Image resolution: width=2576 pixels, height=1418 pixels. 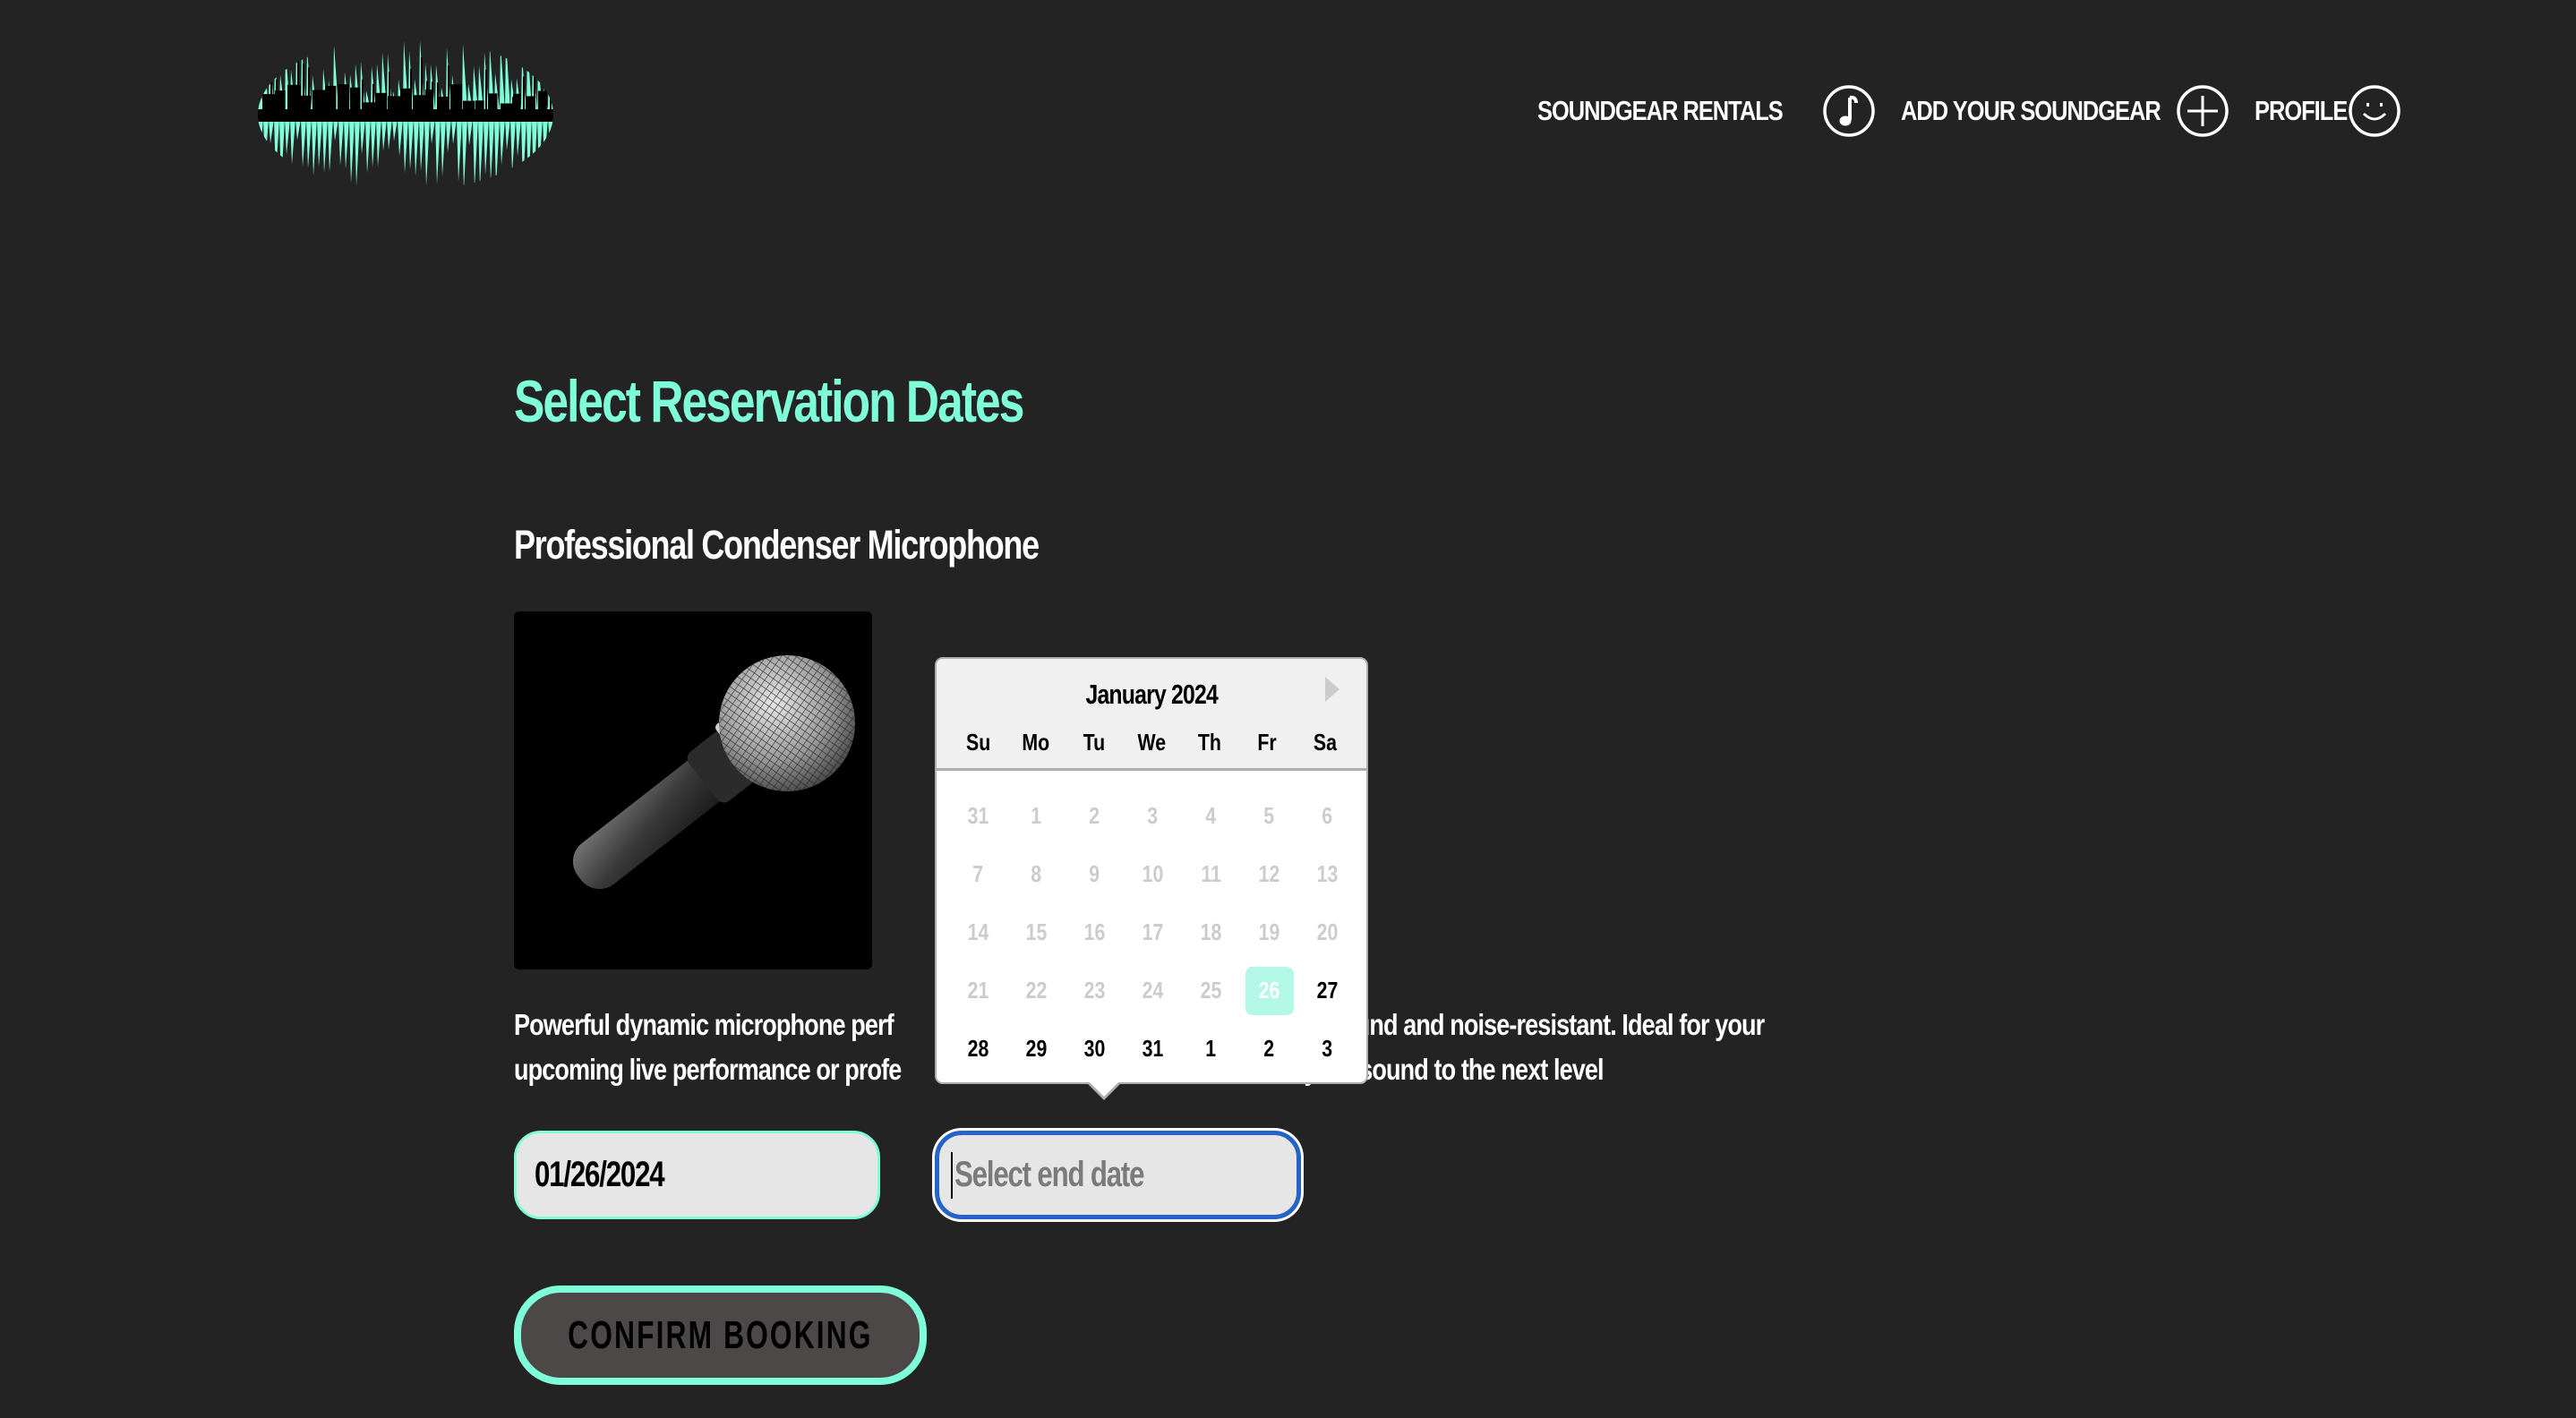 What do you see at coordinates (1660, 110) in the screenshot?
I see `nav-label: SOUNDGEAR RENTALS` at bounding box center [1660, 110].